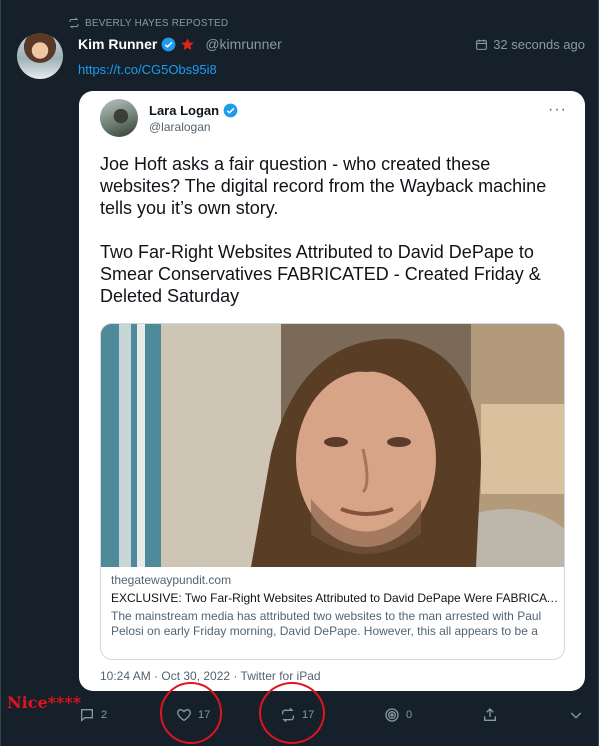  Describe the element at coordinates (104, 715) in the screenshot. I see `reply-count: 2` at that location.